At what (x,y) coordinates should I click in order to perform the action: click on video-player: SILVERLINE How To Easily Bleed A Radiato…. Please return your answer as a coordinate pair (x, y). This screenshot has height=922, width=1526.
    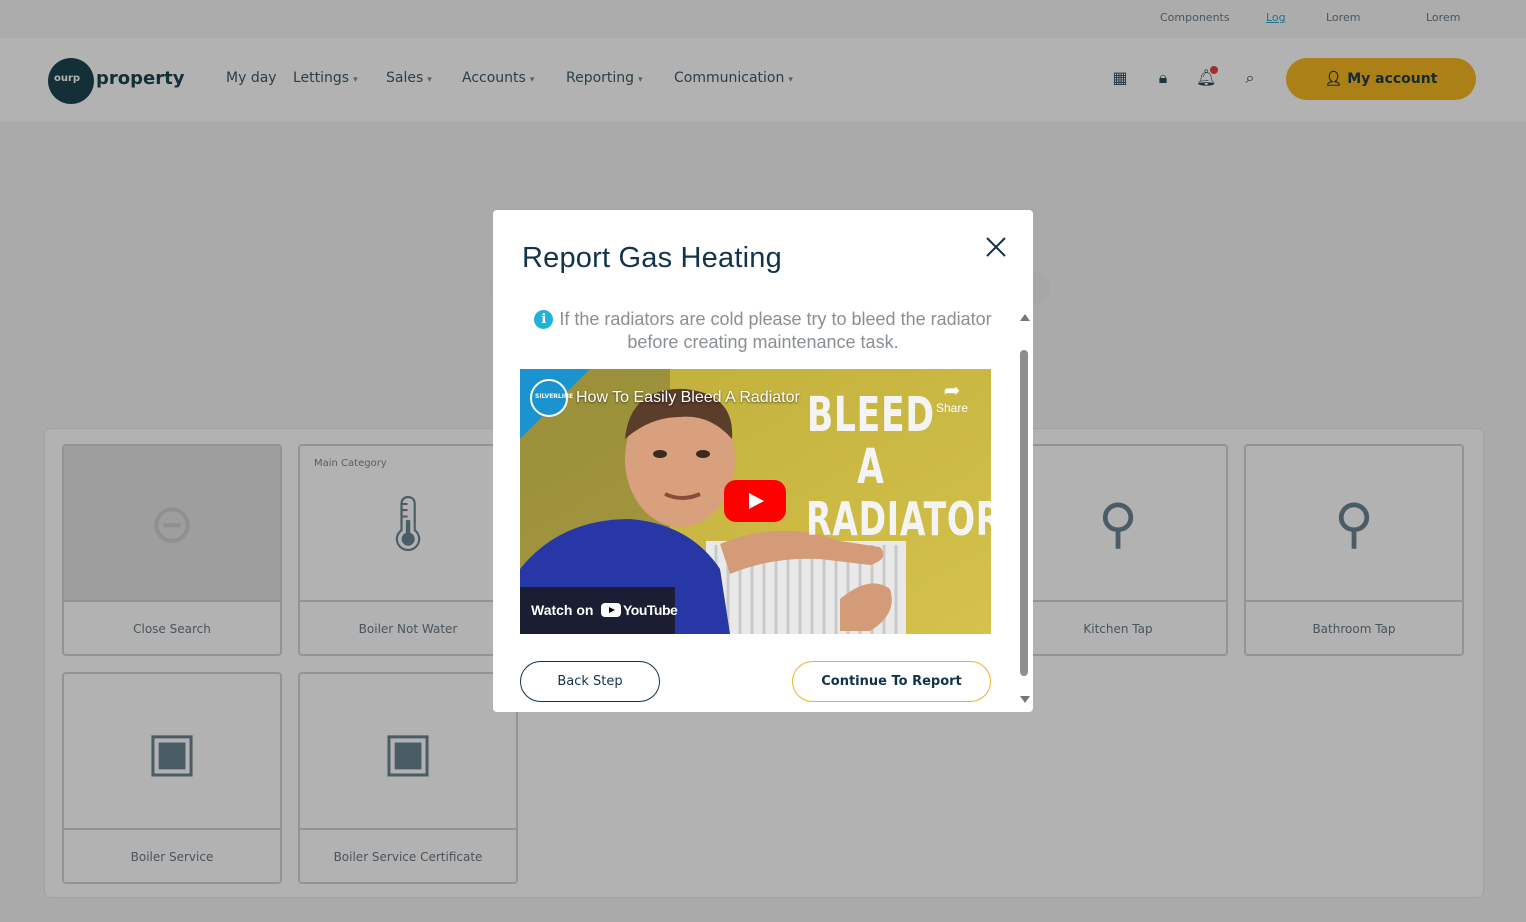
    Looking at the image, I should click on (755, 501).